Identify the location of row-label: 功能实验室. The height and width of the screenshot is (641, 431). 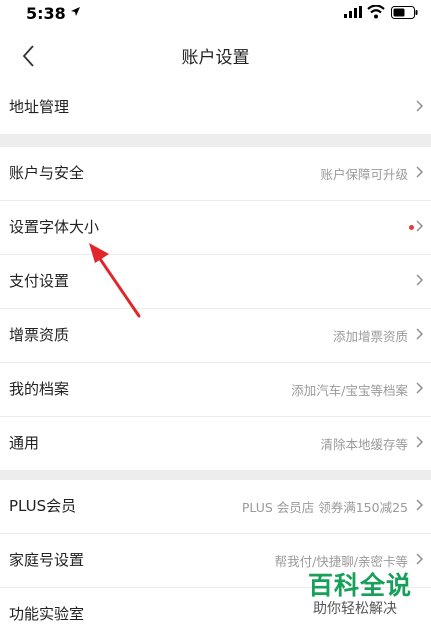
(47, 614).